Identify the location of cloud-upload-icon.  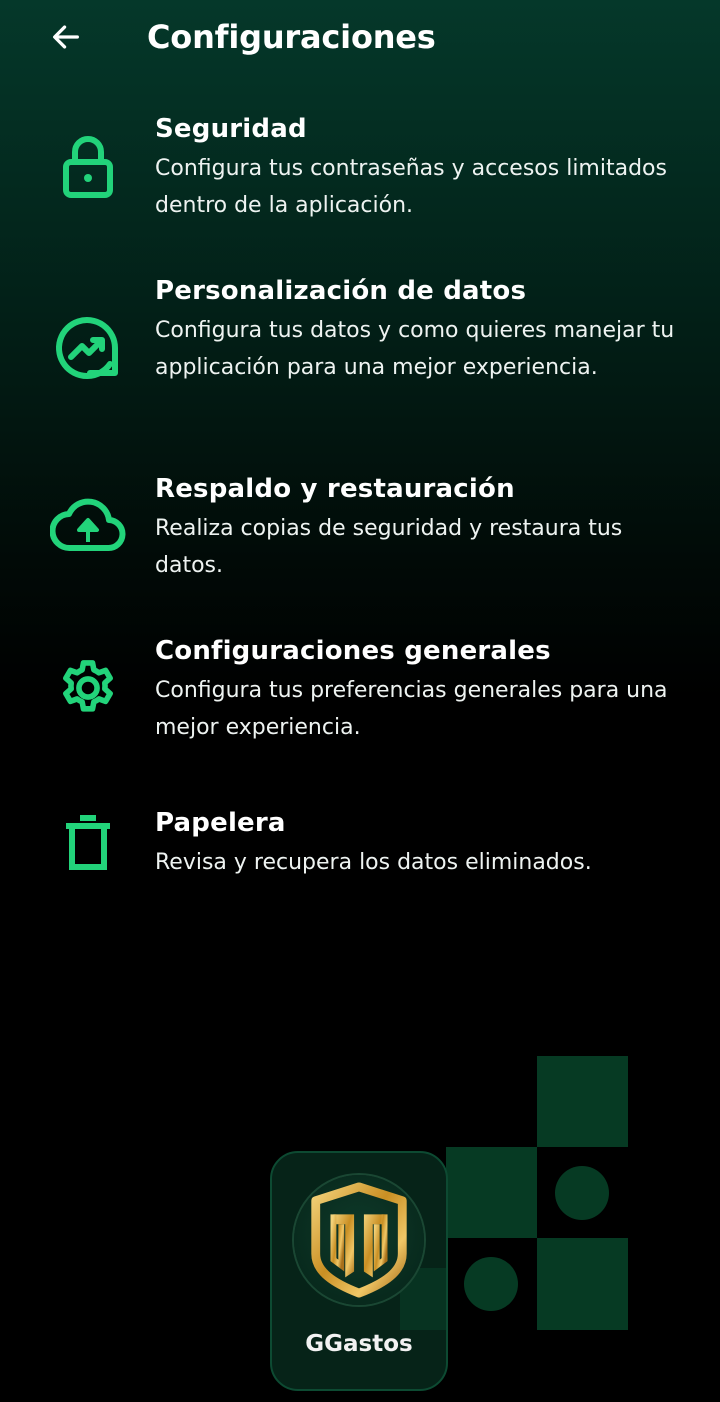
(88, 526).